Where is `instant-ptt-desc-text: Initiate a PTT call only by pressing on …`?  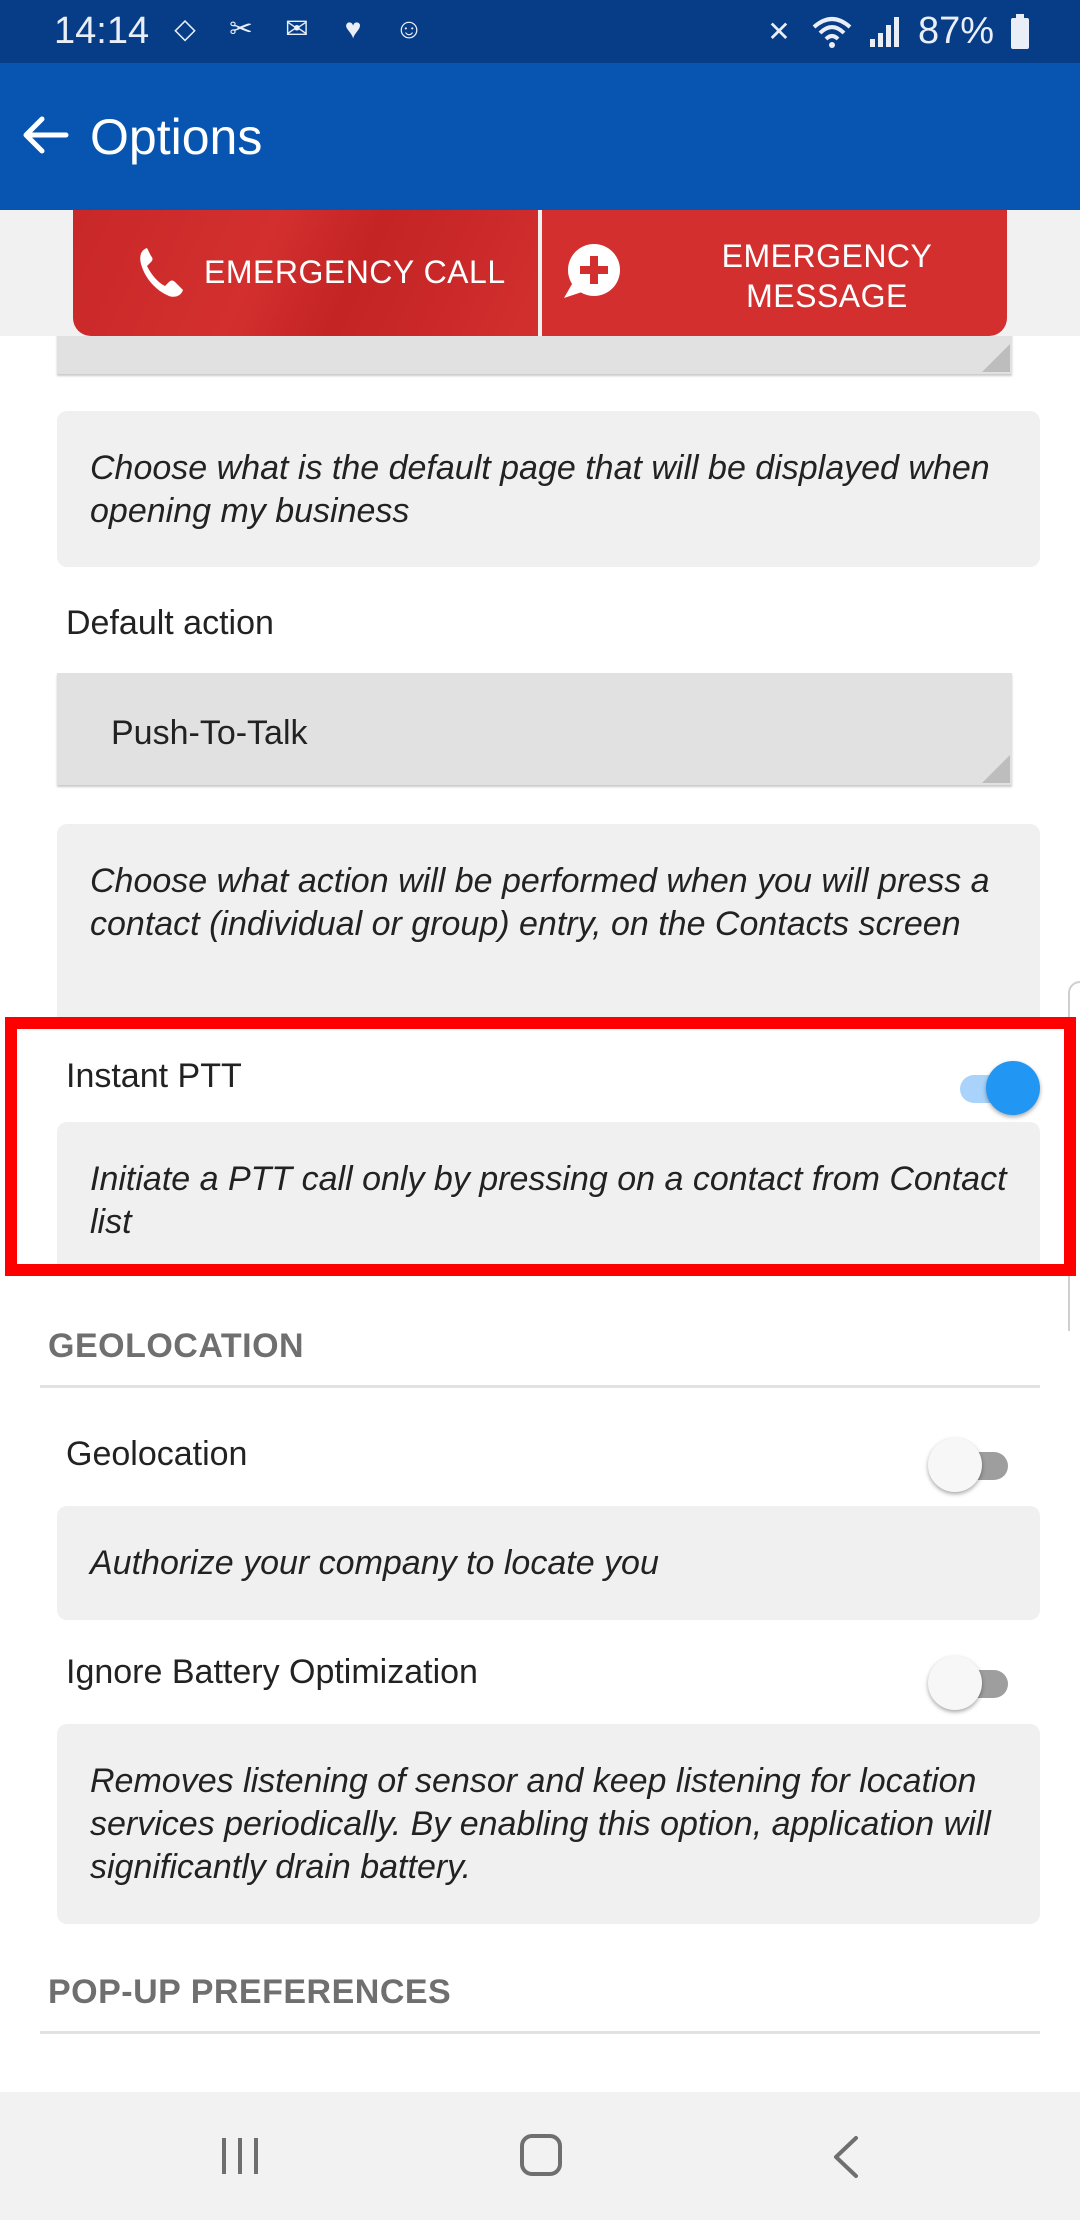 instant-ptt-desc-text: Initiate a PTT call only by pressing on … is located at coordinates (548, 1200).